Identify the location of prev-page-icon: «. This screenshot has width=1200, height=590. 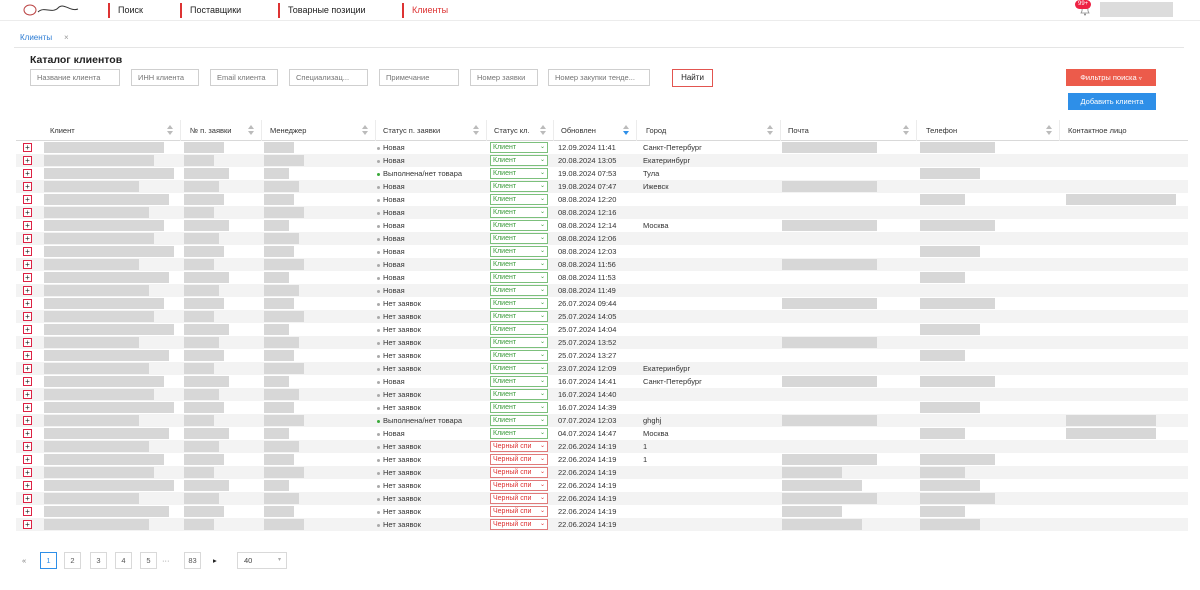
(24, 560).